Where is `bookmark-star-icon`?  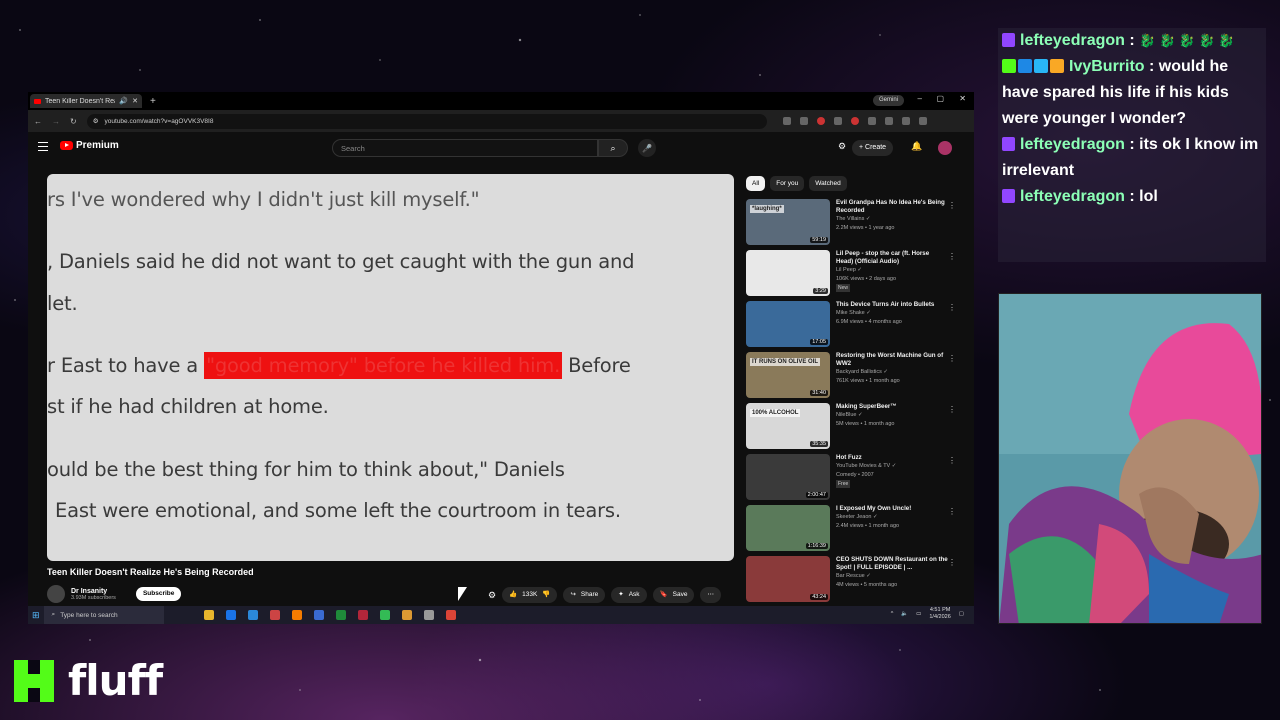 bookmark-star-icon is located at coordinates (803, 121).